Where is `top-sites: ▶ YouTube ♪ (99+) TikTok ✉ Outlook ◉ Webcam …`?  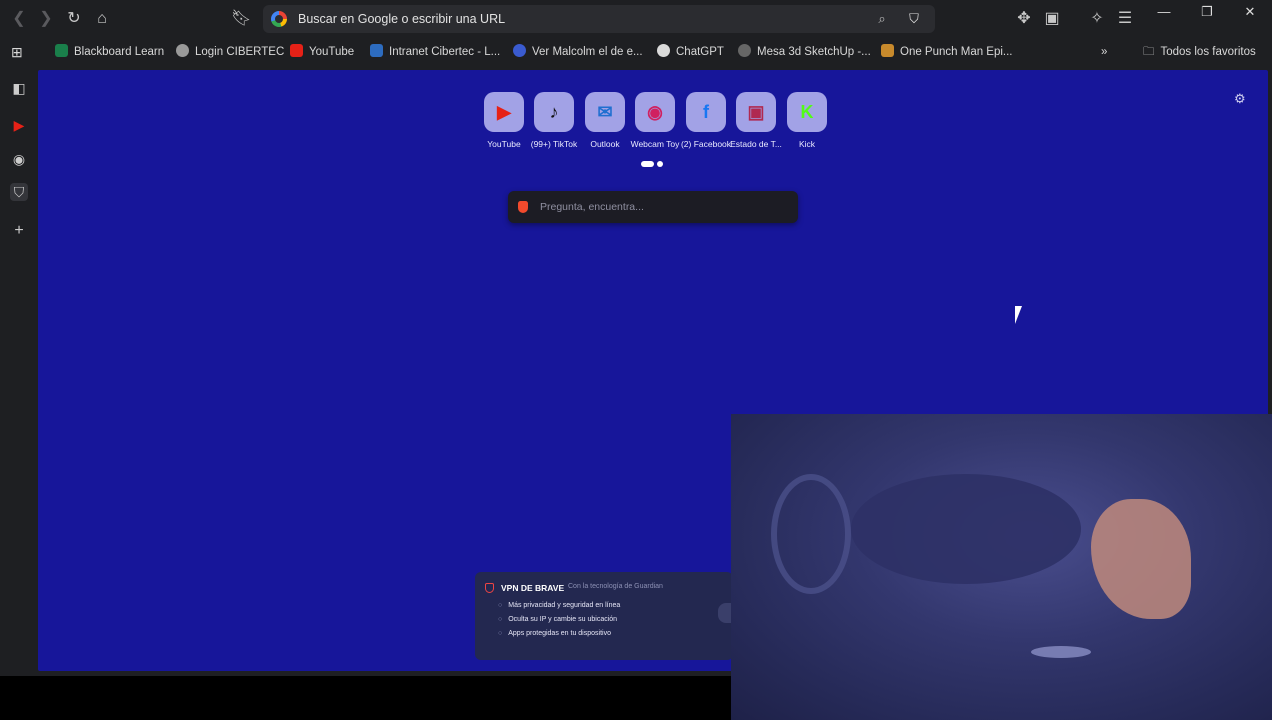 top-sites: ▶ YouTube ♪ (99+) TikTok ✉ Outlook ◉ Webcam … is located at coordinates (654, 122).